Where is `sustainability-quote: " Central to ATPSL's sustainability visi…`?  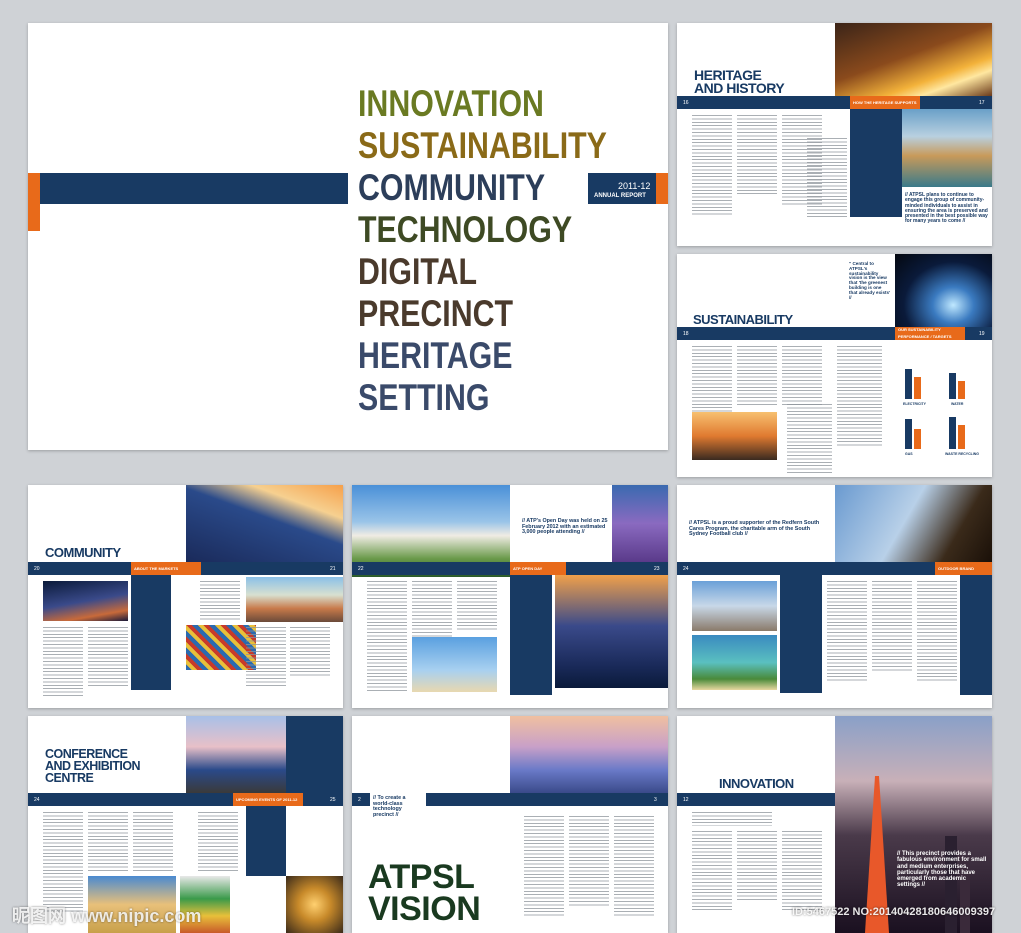
sustainability-quote: " Central to ATPSL's sustainability visi… is located at coordinates (870, 280).